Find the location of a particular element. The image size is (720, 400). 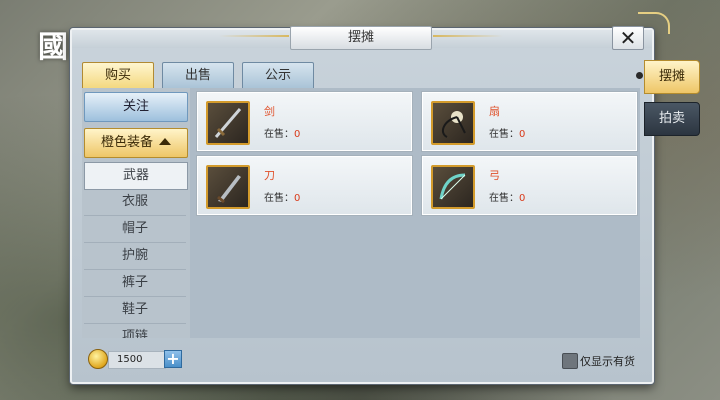

side-tab-auction: 拍卖 is located at coordinates (672, 119).